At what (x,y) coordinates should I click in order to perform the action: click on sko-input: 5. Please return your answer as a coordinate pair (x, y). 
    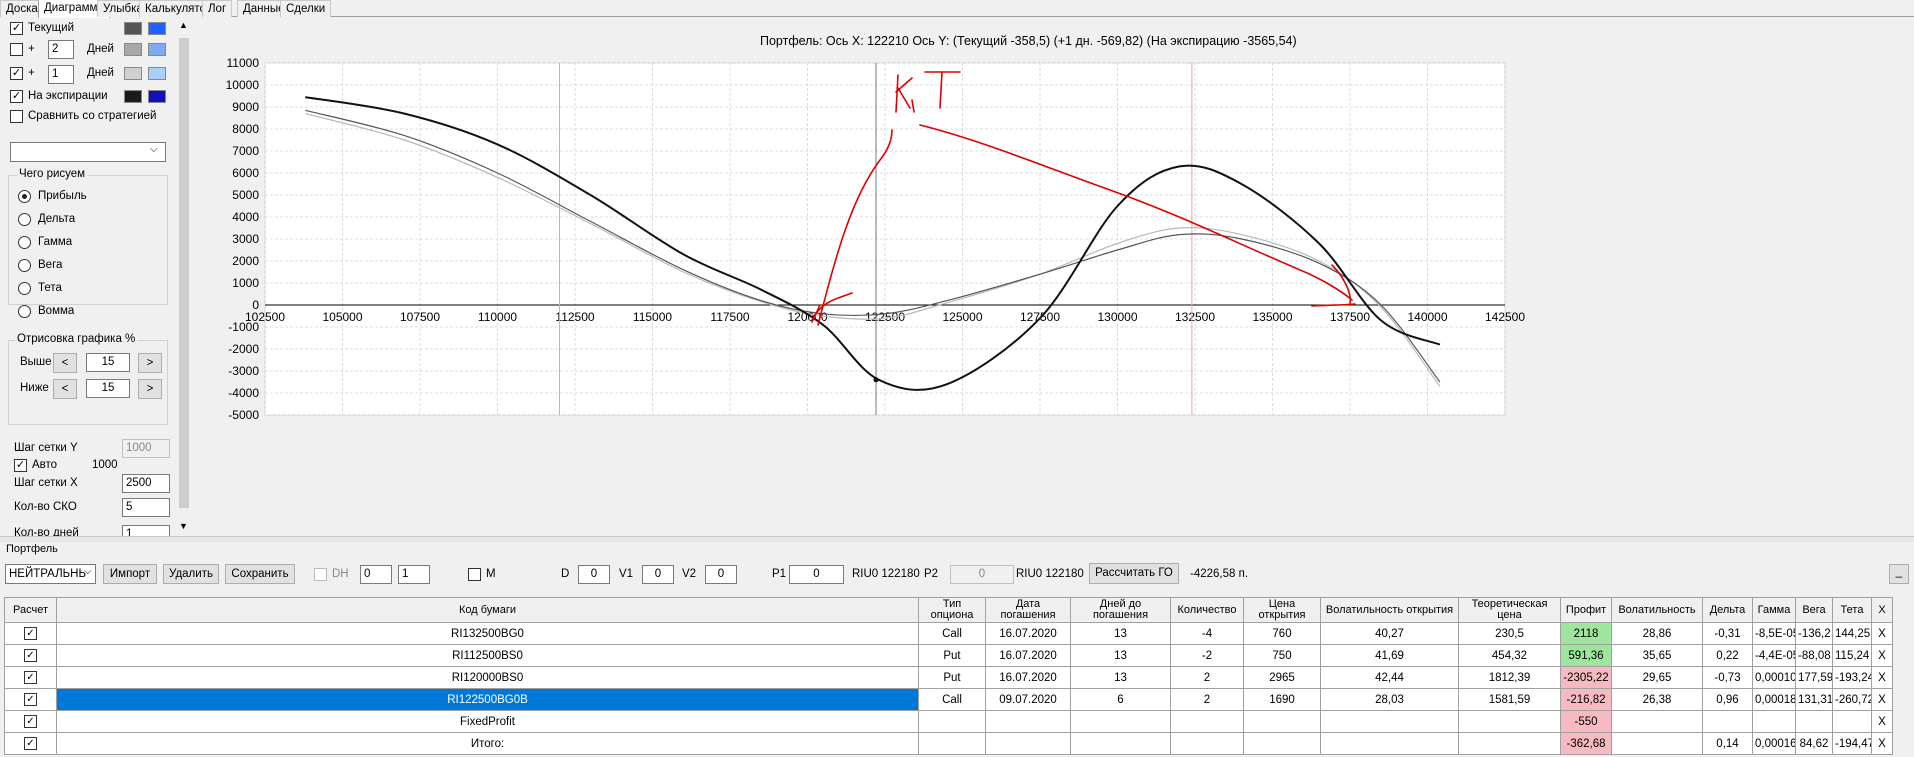
    Looking at the image, I should click on (146, 507).